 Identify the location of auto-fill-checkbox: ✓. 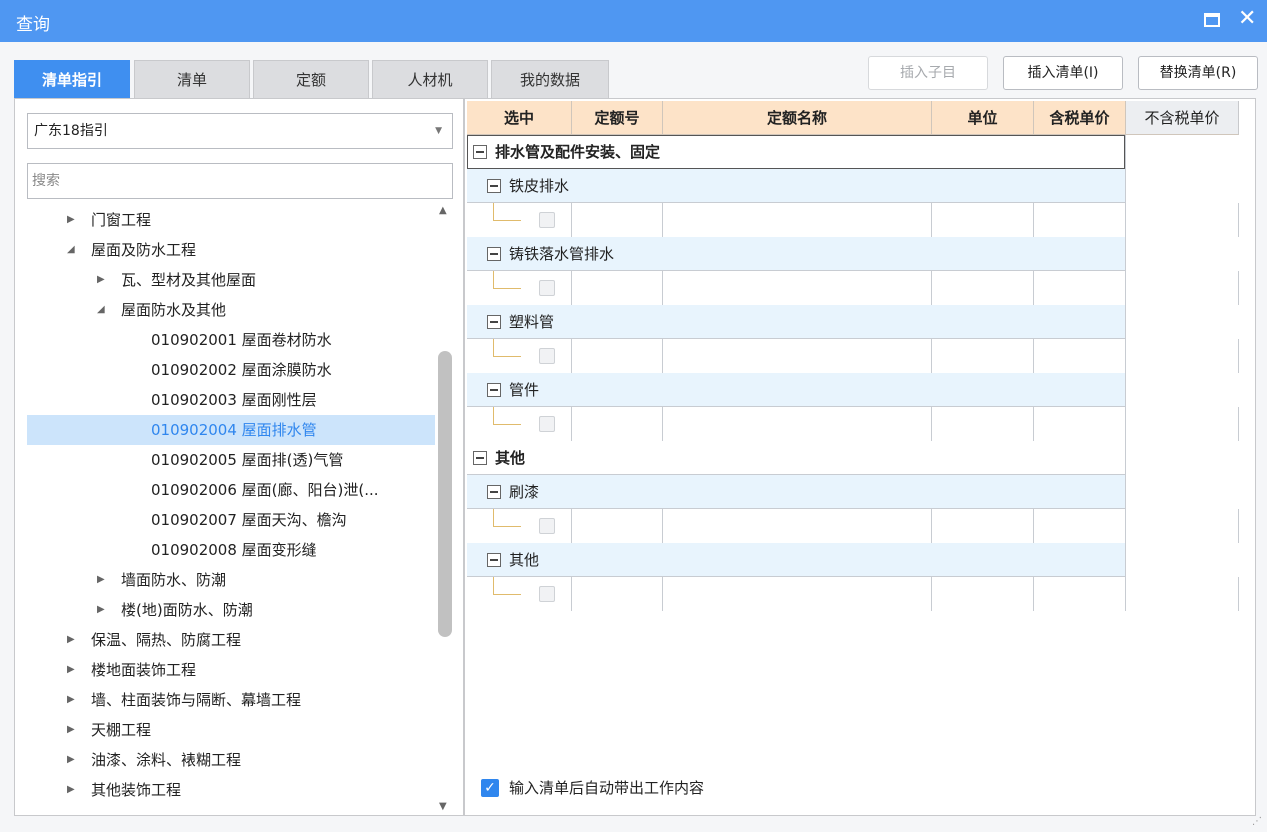
(490, 788).